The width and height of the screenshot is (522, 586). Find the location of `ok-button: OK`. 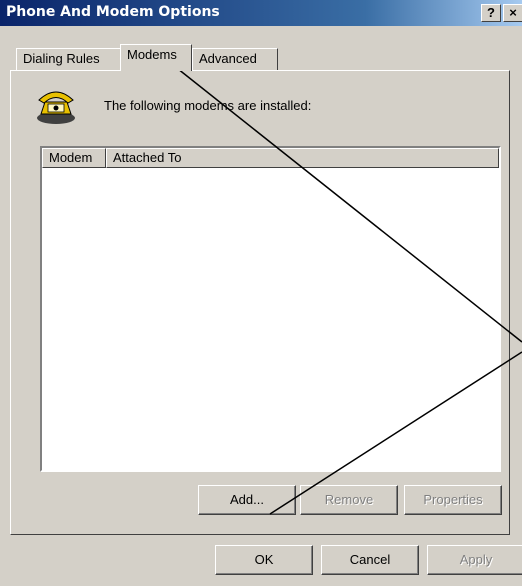

ok-button: OK is located at coordinates (264, 560).